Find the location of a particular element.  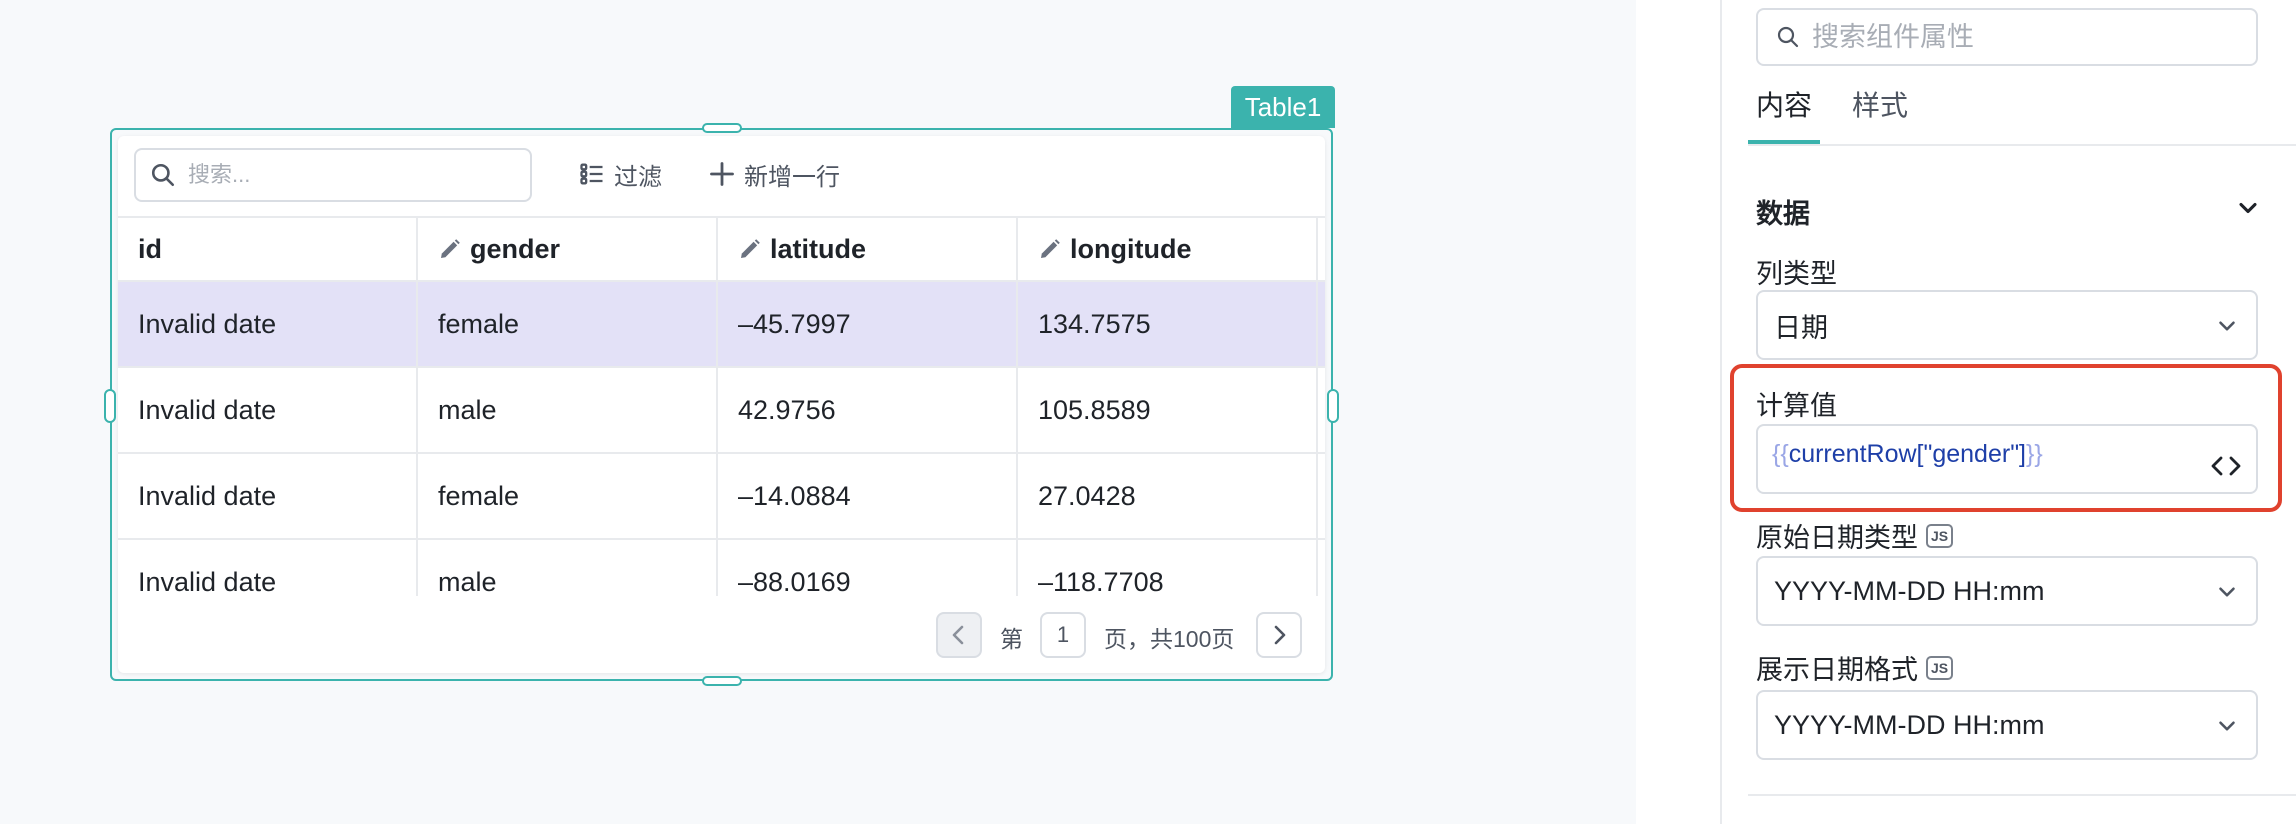

page-prefix-label: 第 is located at coordinates (1011, 639).